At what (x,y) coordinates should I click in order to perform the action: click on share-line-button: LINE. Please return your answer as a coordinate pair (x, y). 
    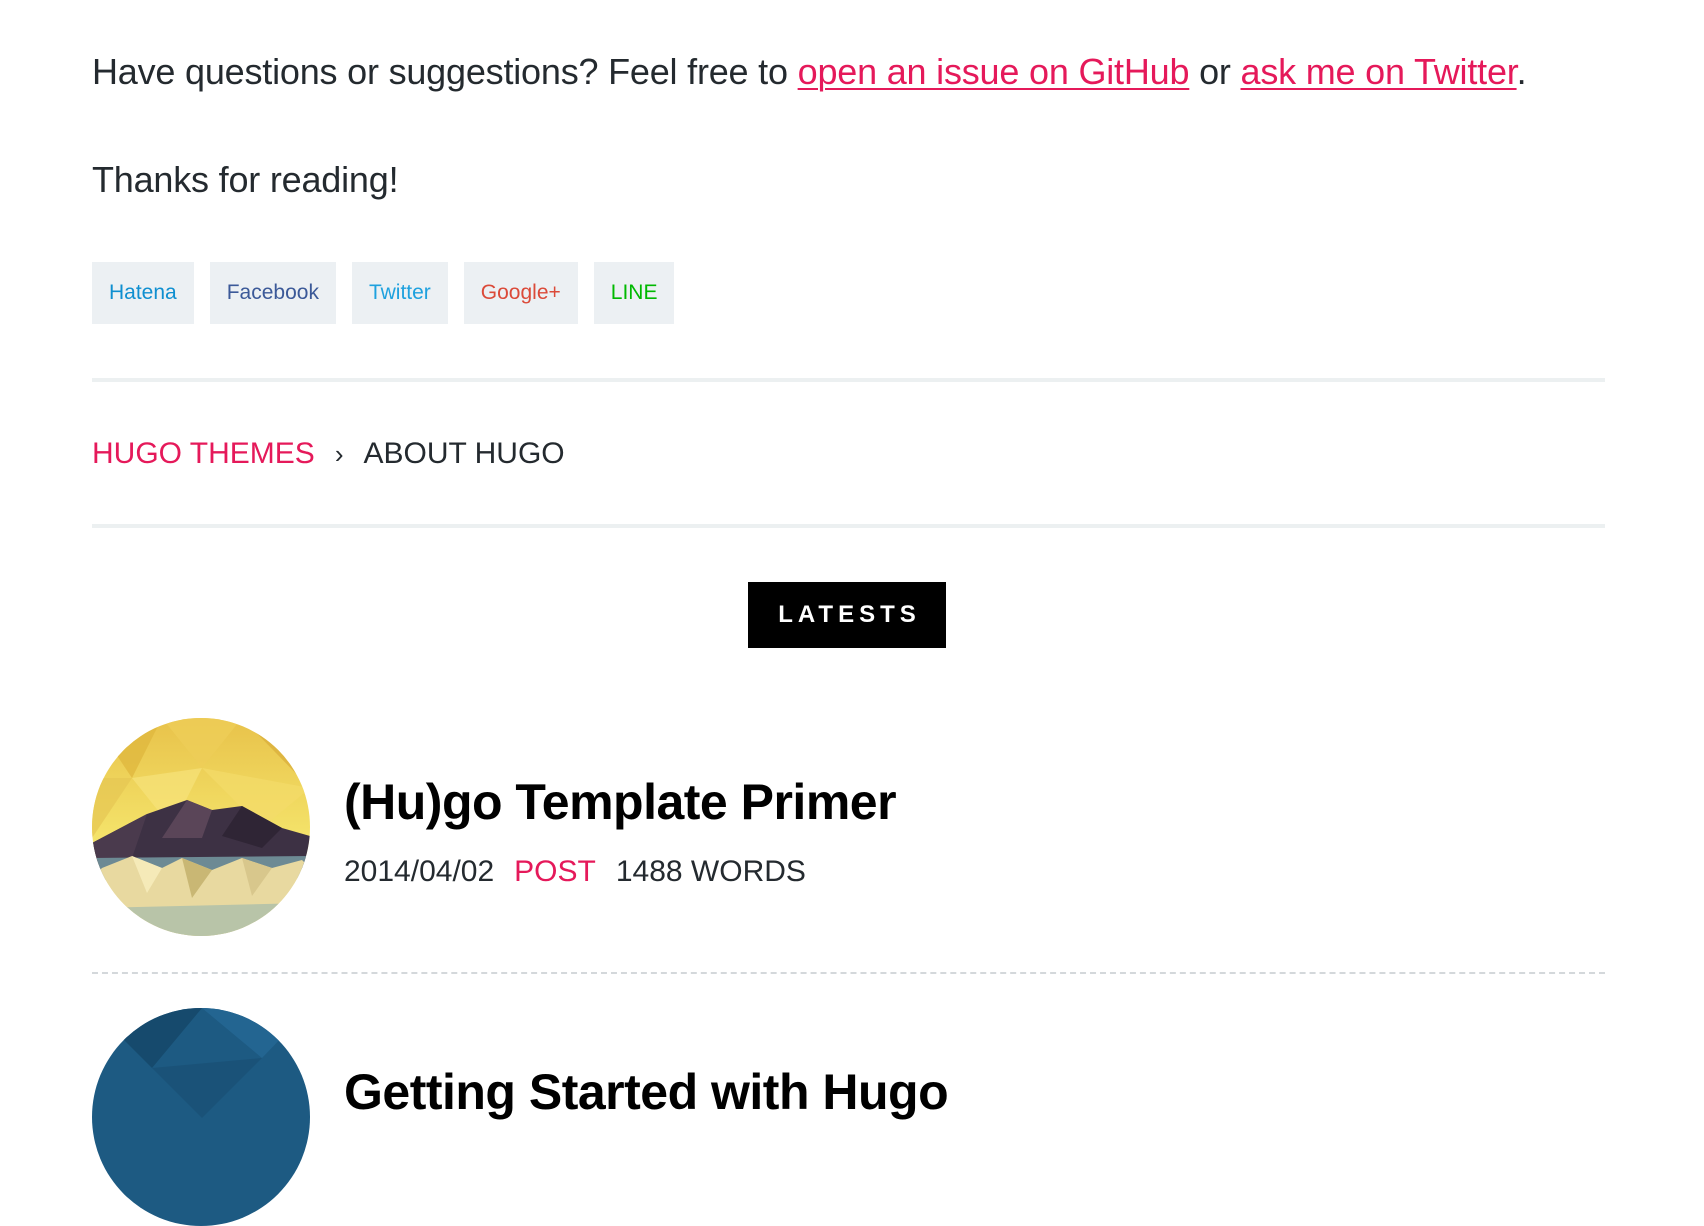
    Looking at the image, I should click on (634, 293).